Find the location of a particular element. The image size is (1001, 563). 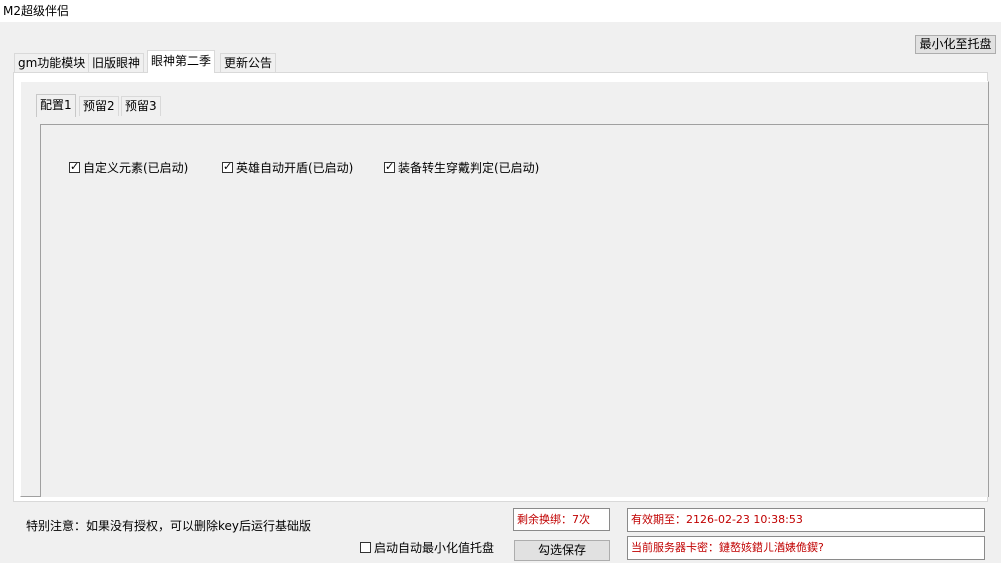

option-label: 装备转生穿戴判定(已启动) is located at coordinates (469, 167).